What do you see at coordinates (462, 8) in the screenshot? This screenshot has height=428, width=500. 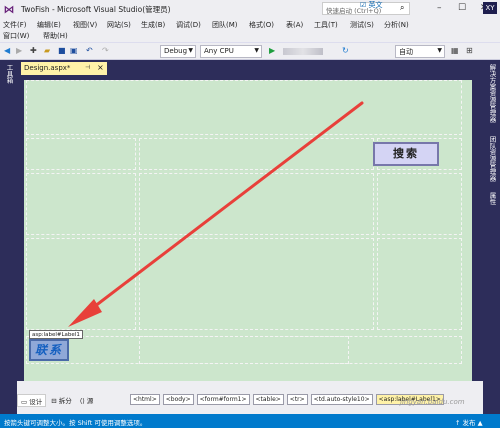 I see `maximize-icon: ☐` at bounding box center [462, 8].